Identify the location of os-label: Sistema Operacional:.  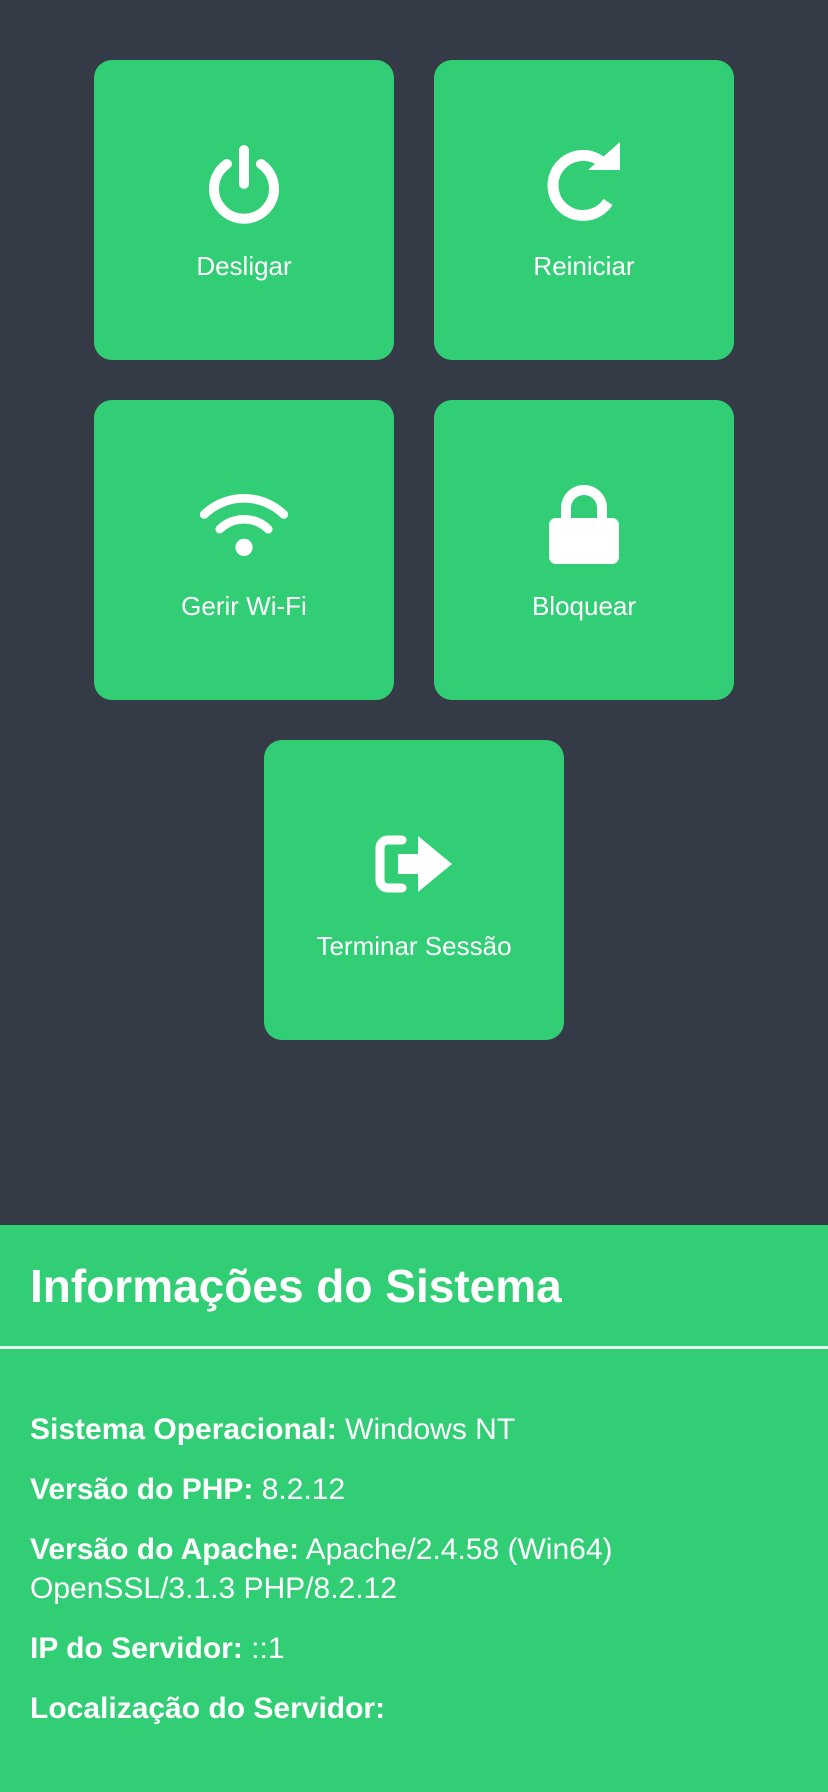
(183, 1429).